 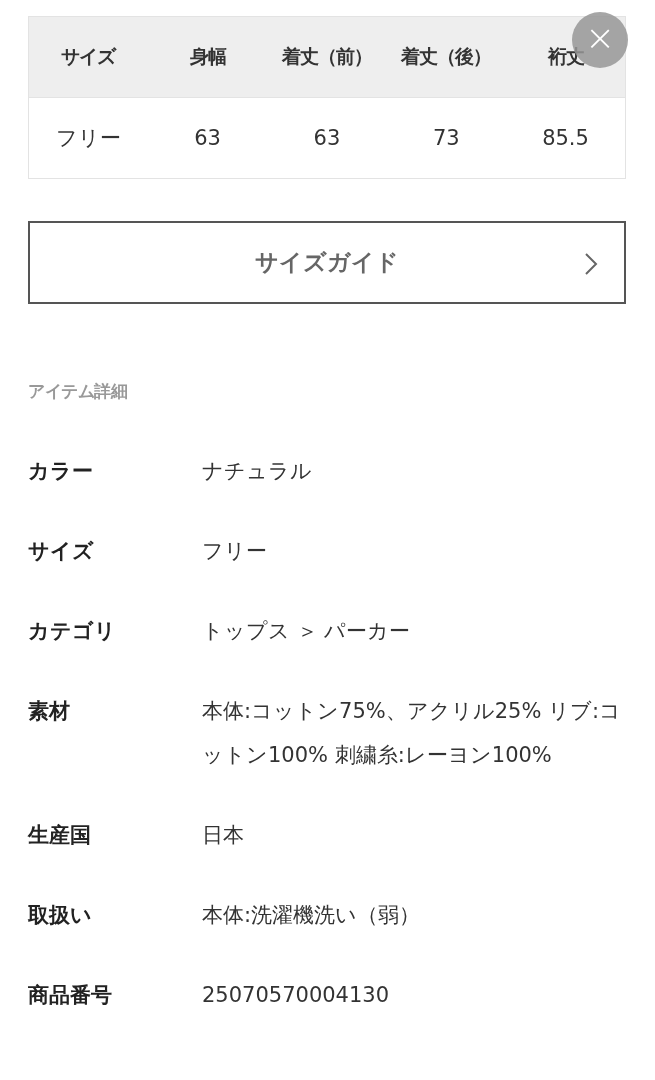 What do you see at coordinates (326, 56) in the screenshot?
I see `column-header: 着丈（前）` at bounding box center [326, 56].